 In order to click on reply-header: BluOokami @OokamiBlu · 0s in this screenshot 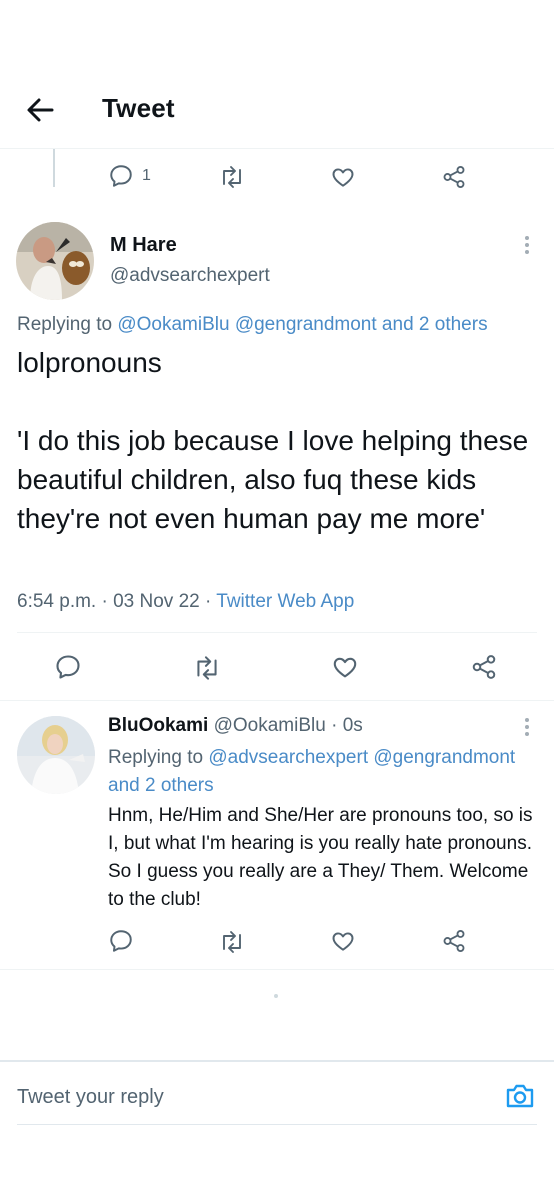, I will do `click(235, 726)`.